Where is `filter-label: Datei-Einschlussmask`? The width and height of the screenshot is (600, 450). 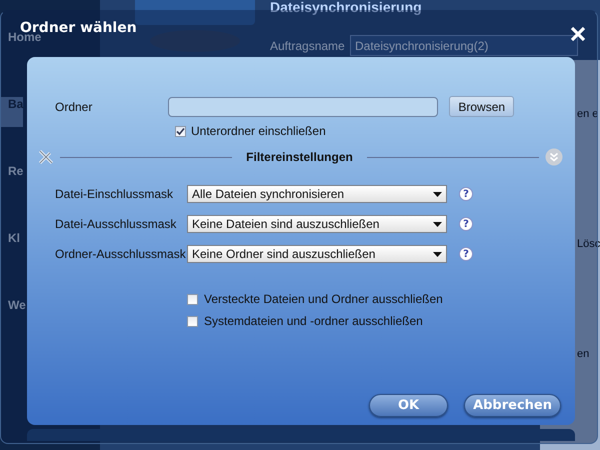 filter-label: Datei-Einschlussmask is located at coordinates (114, 194).